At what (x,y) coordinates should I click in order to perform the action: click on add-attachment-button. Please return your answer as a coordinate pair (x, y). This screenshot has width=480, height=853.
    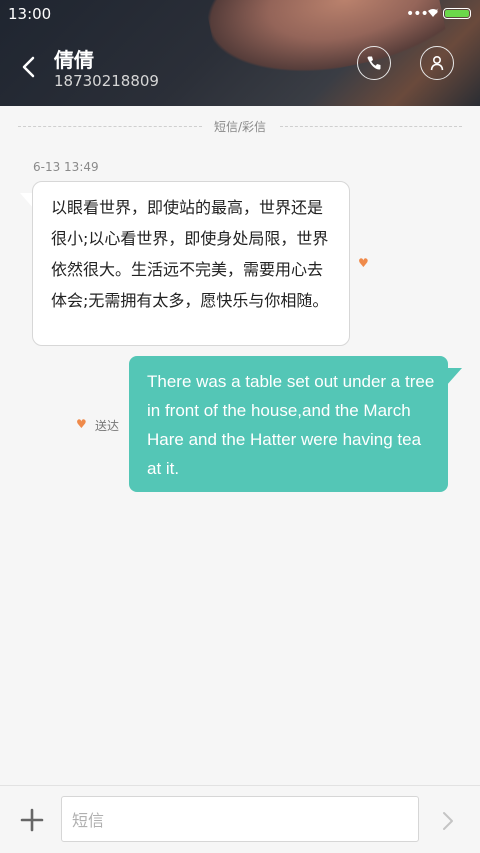
    Looking at the image, I should click on (32, 820).